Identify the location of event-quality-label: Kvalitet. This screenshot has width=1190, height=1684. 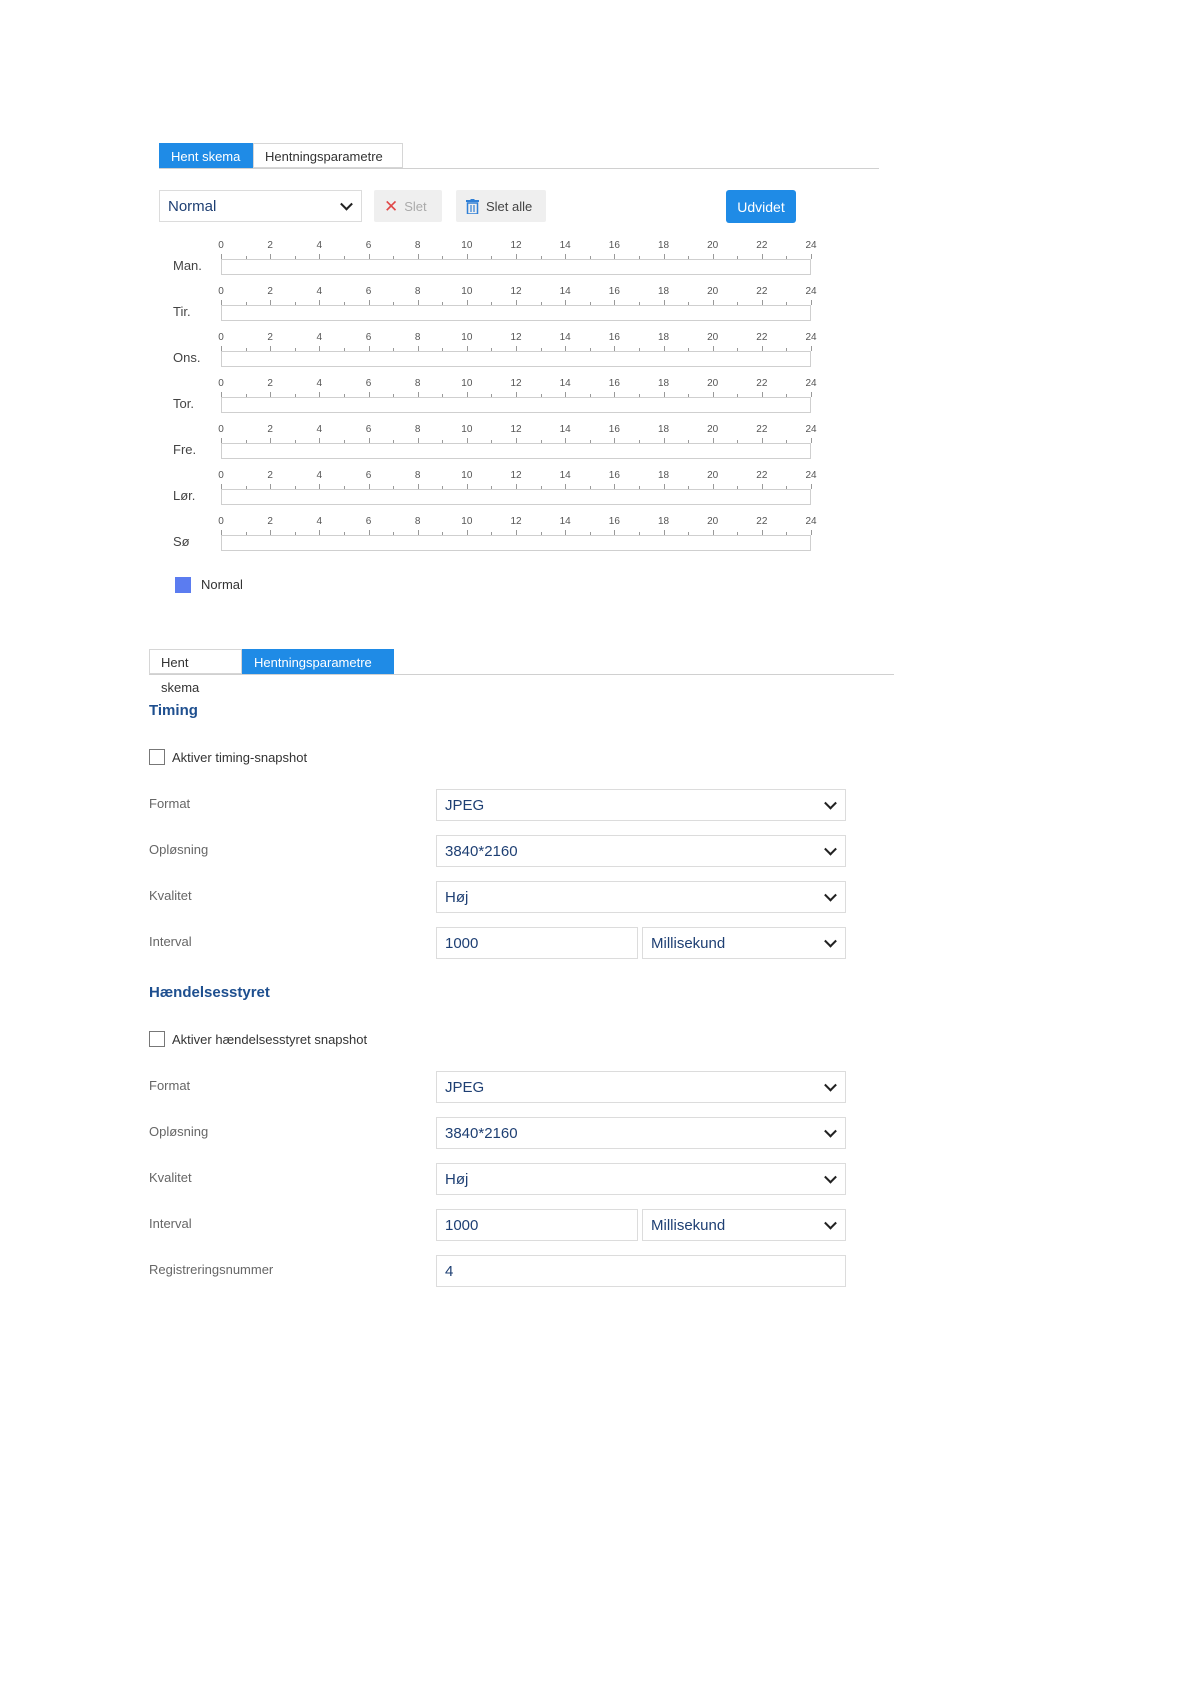
(170, 1177).